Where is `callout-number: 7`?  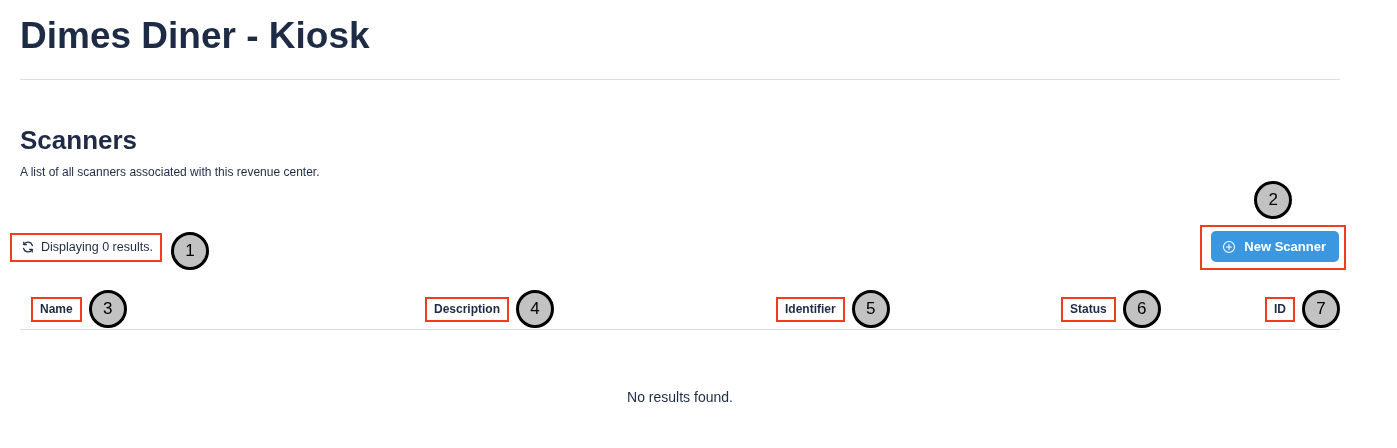
callout-number: 7 is located at coordinates (1321, 309).